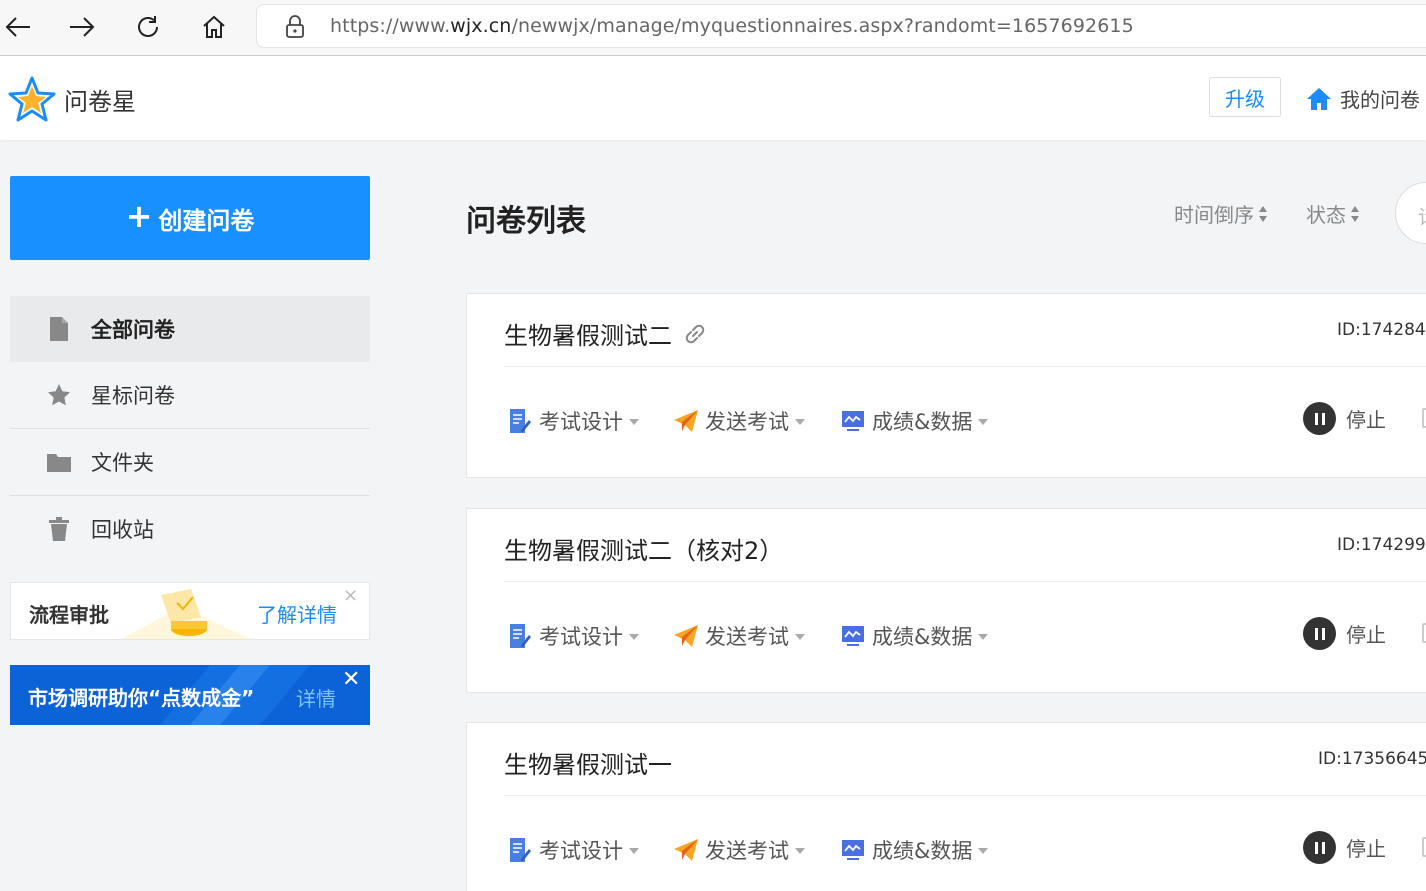 The width and height of the screenshot is (1426, 891). Describe the element at coordinates (526, 221) in the screenshot. I see `page-title: 问卷列表` at that location.